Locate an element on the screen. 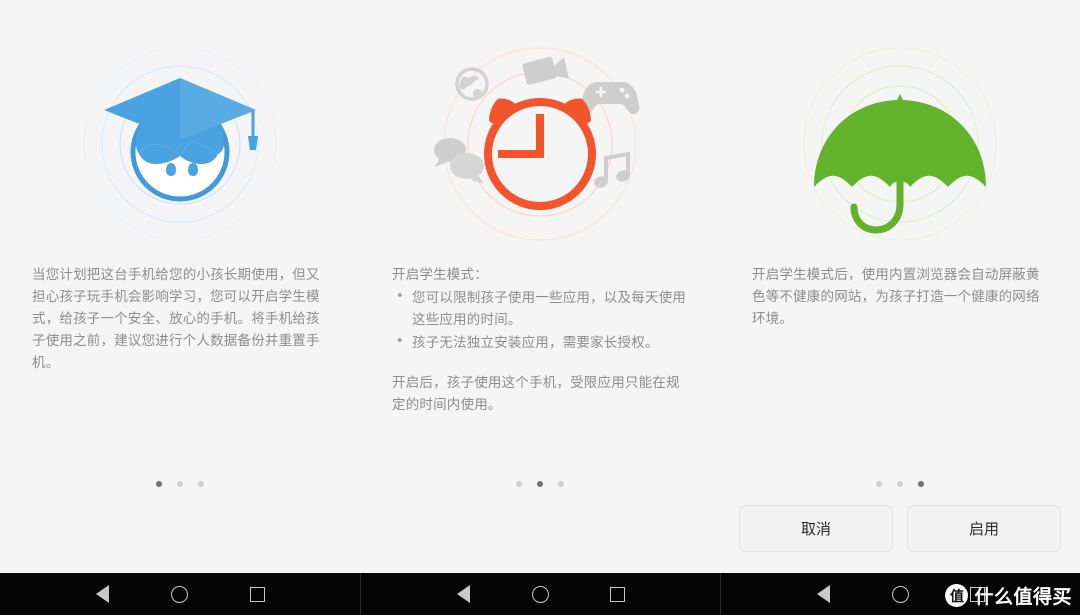  alarm-clock-icon is located at coordinates (537, 144).